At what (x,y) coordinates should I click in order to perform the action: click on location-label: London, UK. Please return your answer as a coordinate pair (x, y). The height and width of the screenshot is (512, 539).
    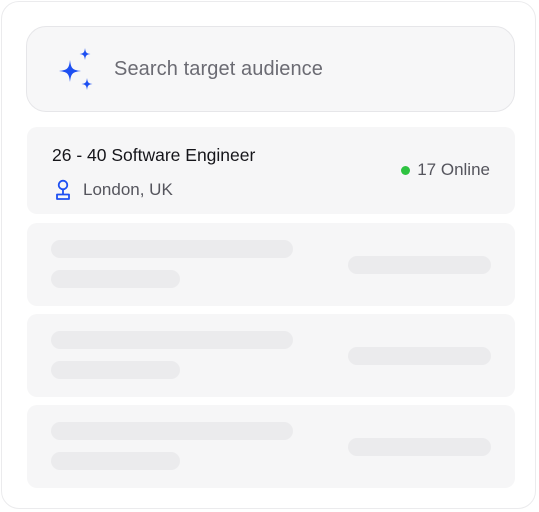
    Looking at the image, I should click on (128, 189).